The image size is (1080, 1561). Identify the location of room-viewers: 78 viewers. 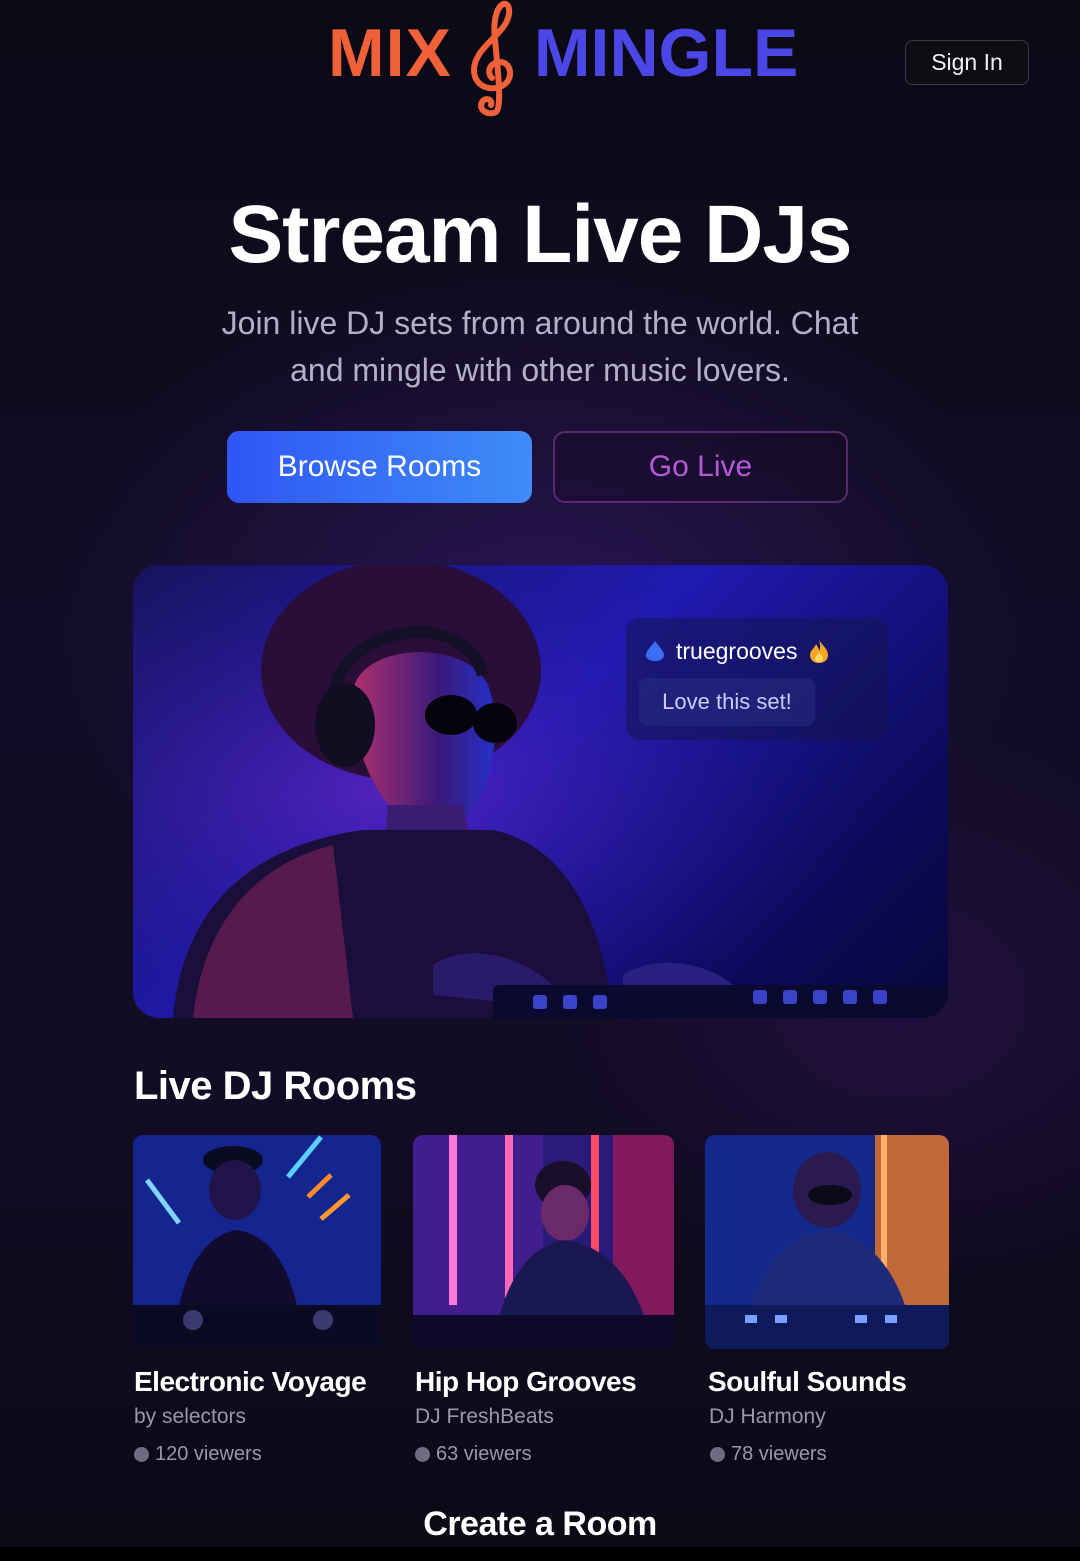
(768, 1454).